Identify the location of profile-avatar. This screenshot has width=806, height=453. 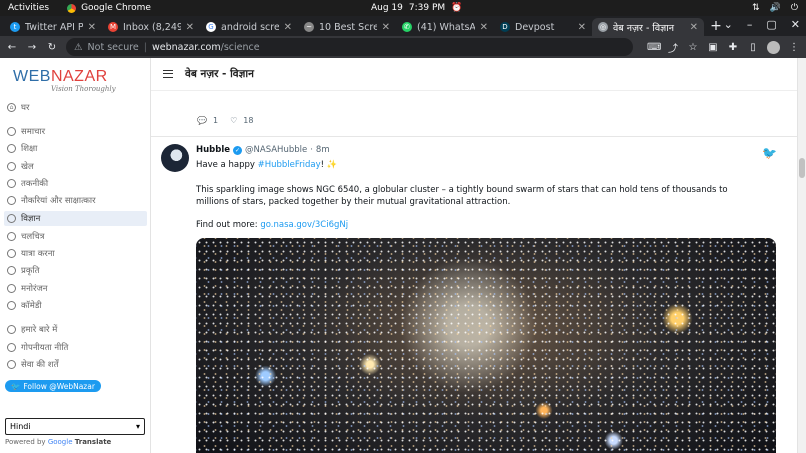
(773, 47).